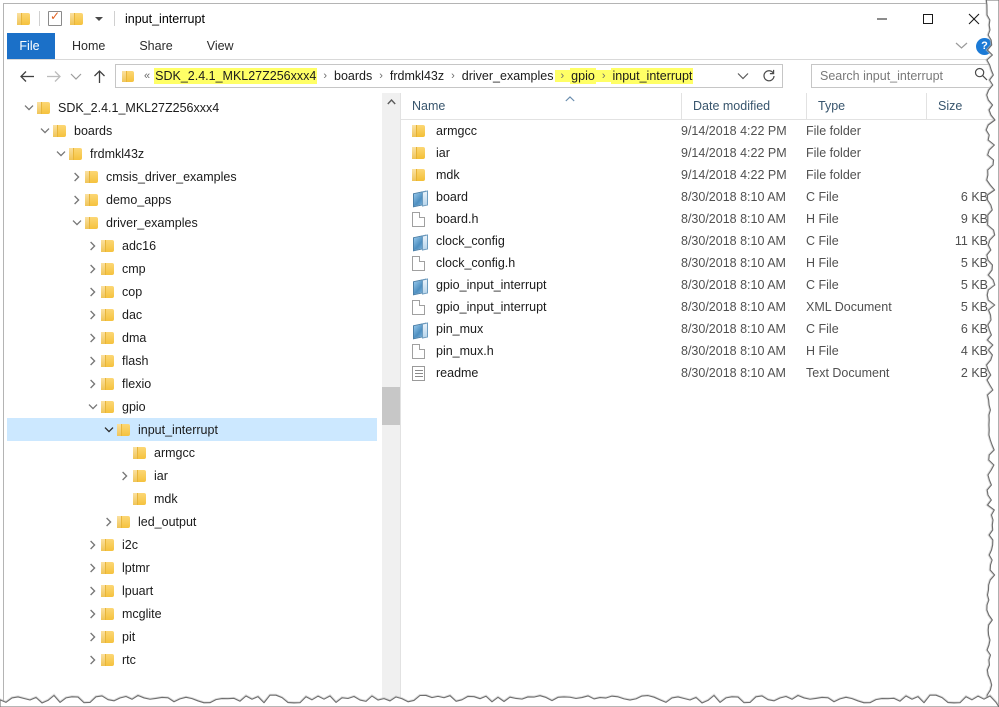  Describe the element at coordinates (541, 373) in the screenshot. I see `file-name-cell: readme` at that location.